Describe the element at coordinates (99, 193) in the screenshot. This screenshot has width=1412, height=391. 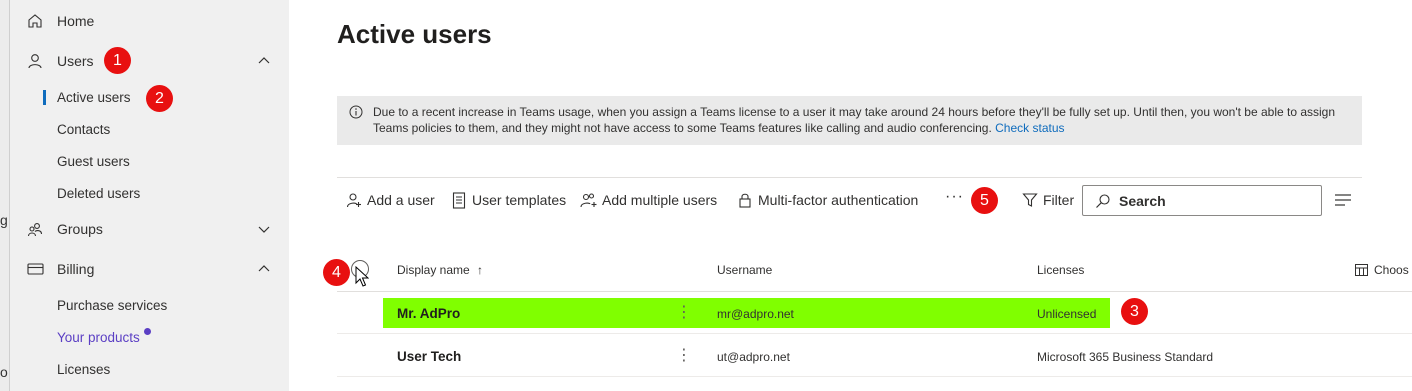
I see `sidebar-item-label: Deleted users` at that location.